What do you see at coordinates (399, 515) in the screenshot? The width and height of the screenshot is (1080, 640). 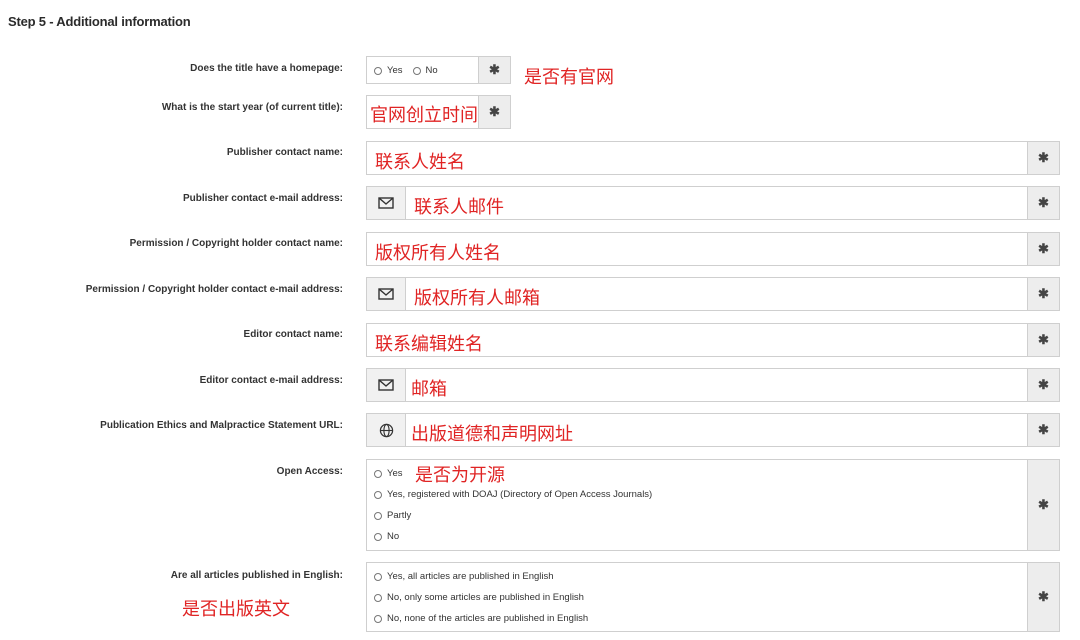 I see `open-access-partly-label: Partly` at bounding box center [399, 515].